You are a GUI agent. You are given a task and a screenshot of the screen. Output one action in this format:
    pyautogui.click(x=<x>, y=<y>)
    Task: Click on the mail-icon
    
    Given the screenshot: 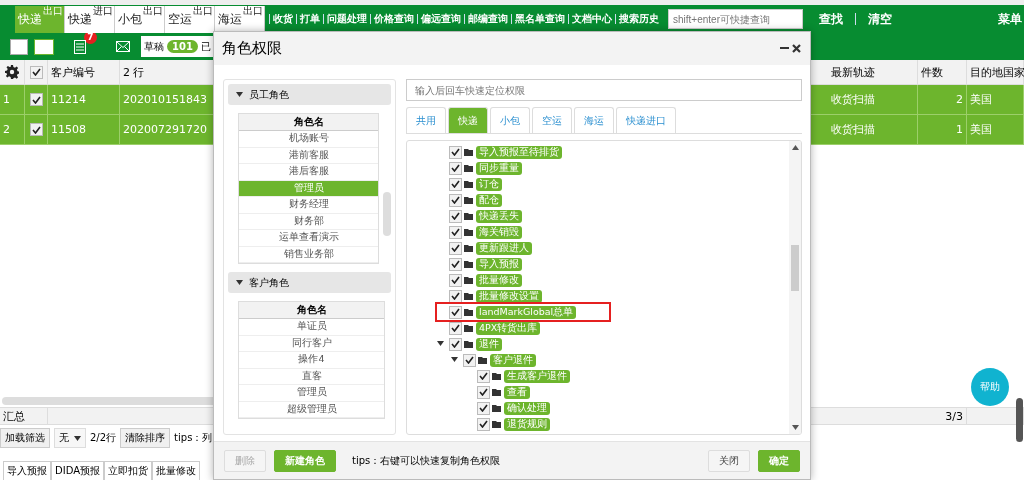 What is the action you would take?
    pyautogui.click(x=123, y=46)
    